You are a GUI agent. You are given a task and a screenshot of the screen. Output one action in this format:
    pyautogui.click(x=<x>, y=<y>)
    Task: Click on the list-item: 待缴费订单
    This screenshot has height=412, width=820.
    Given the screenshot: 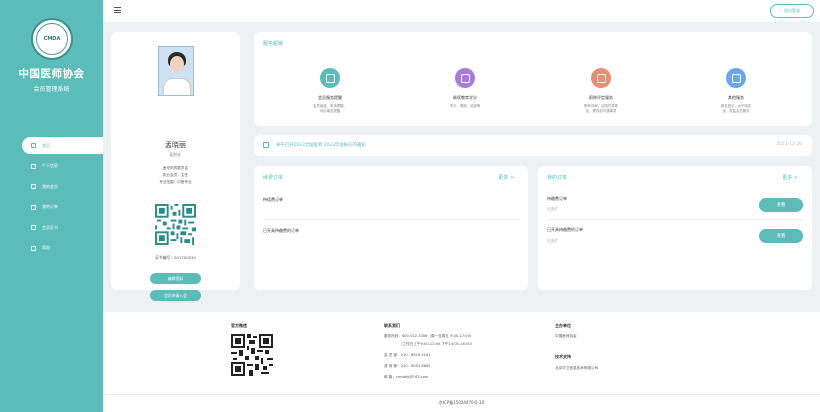 What is the action you would take?
    pyautogui.click(x=557, y=198)
    